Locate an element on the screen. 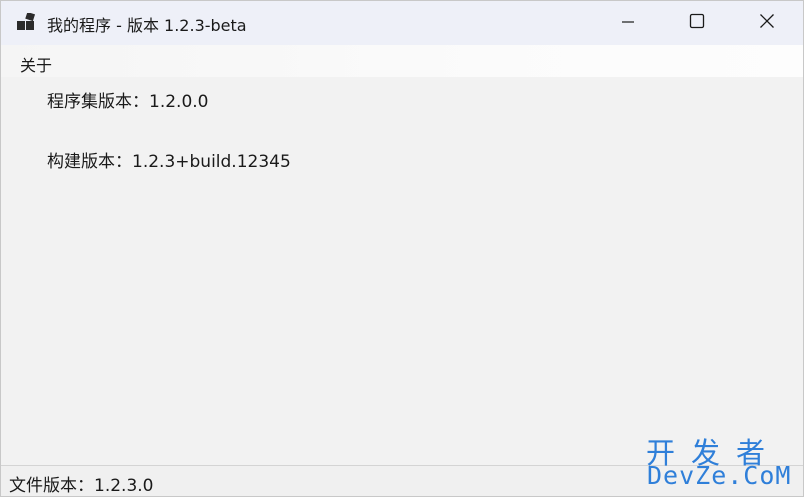  title-bar: 我的程序 - 版本 1.2.3-beta is located at coordinates (402, 23).